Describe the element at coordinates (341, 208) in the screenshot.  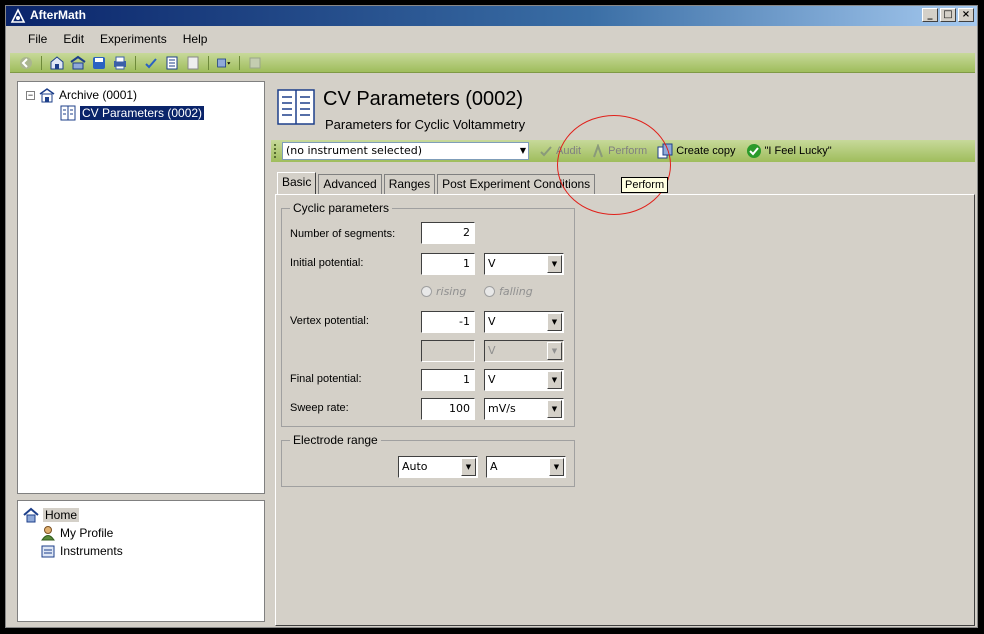
I see `group-legend: Cyclic parameters` at that location.